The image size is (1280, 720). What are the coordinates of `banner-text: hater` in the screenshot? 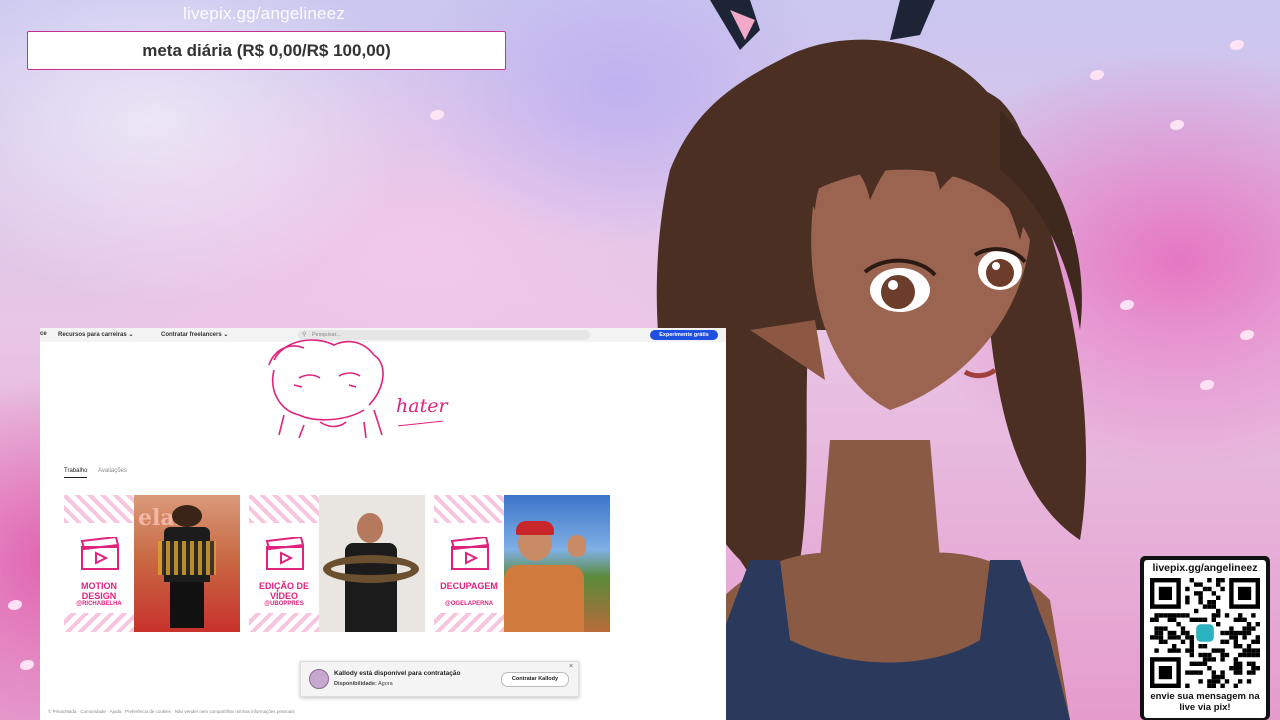 It's located at (422, 406).